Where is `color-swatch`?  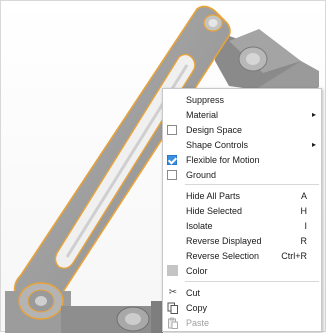
color-swatch is located at coordinates (172, 270).